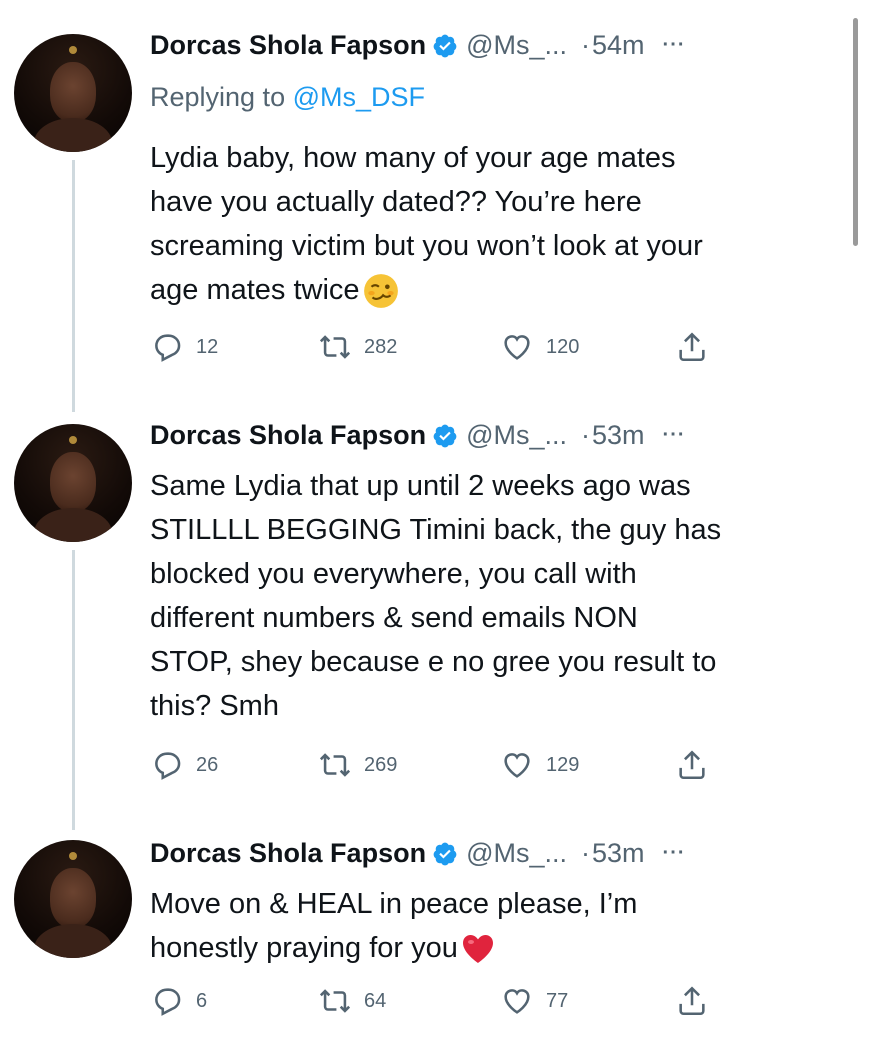  I want to click on more-options-icon: ···, so click(674, 853).